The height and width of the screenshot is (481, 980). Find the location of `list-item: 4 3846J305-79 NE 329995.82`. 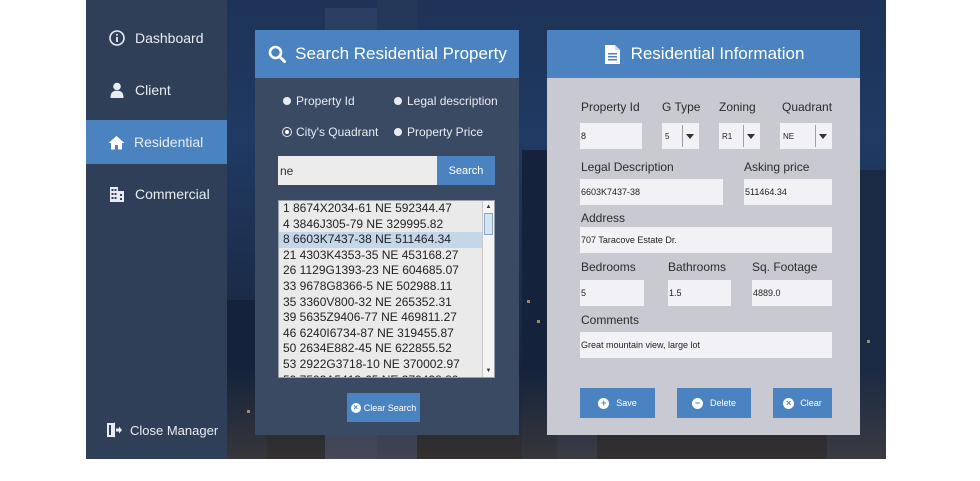

list-item: 4 3846J305-79 NE 329995.82 is located at coordinates (381, 225).